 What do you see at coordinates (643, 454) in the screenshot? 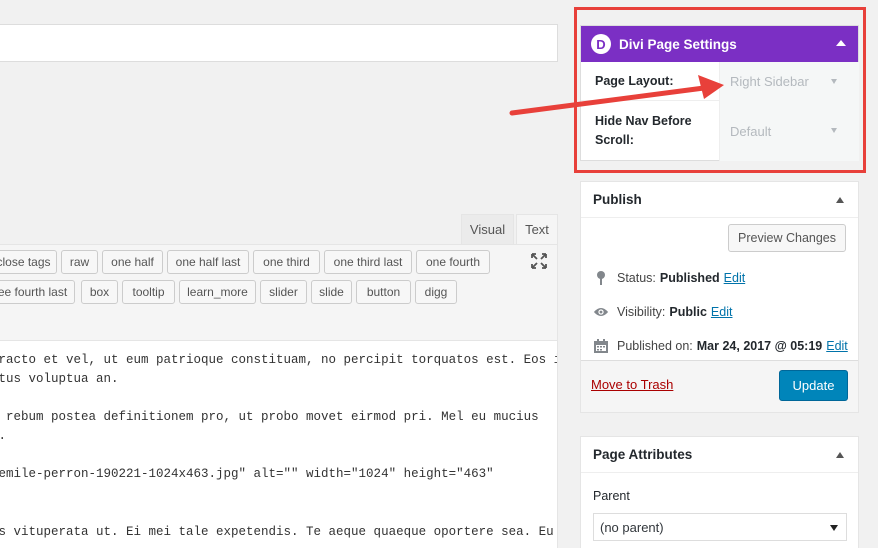
I see `page-attributes-title: Page Attributes` at bounding box center [643, 454].